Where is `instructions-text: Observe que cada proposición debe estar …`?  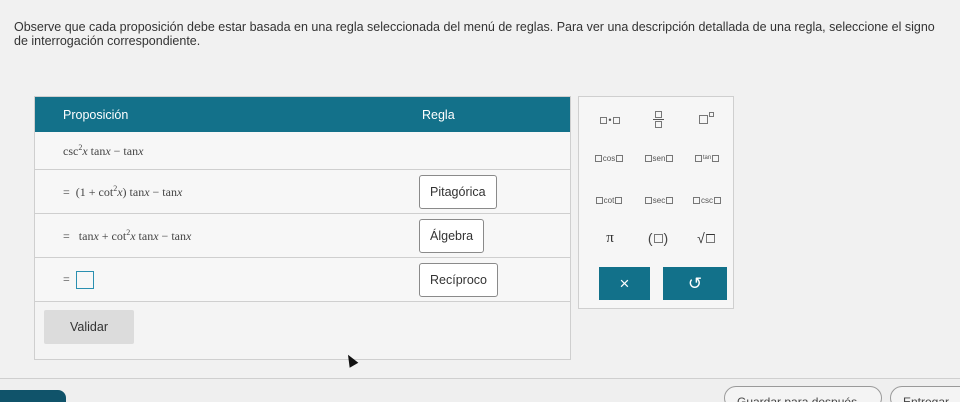 instructions-text: Observe que cada proposición debe estar … is located at coordinates (474, 34).